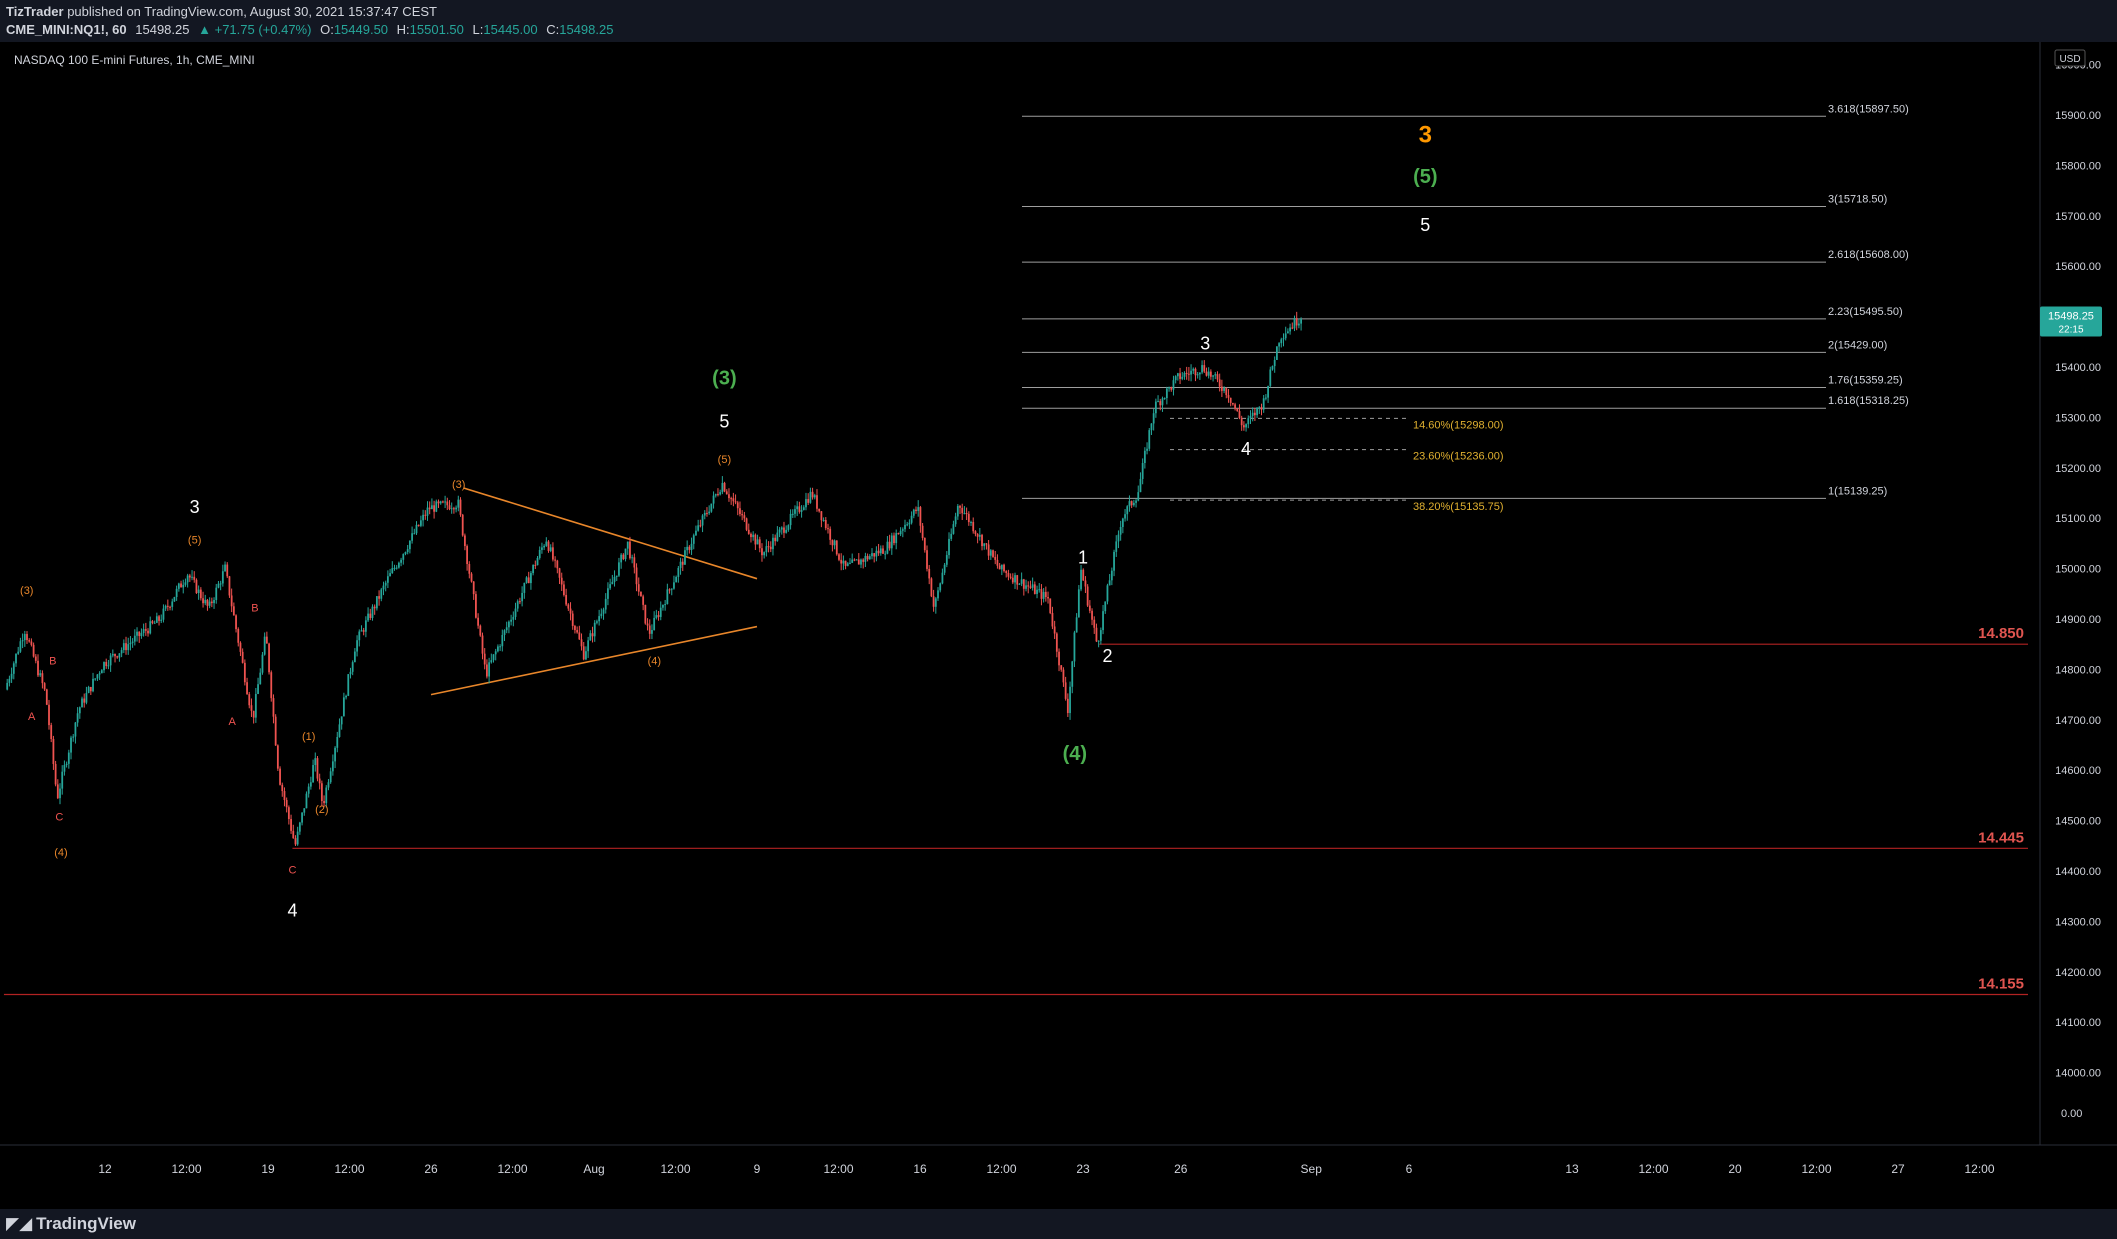 The height and width of the screenshot is (1239, 2117). I want to click on wave-label: (1), so click(308, 737).